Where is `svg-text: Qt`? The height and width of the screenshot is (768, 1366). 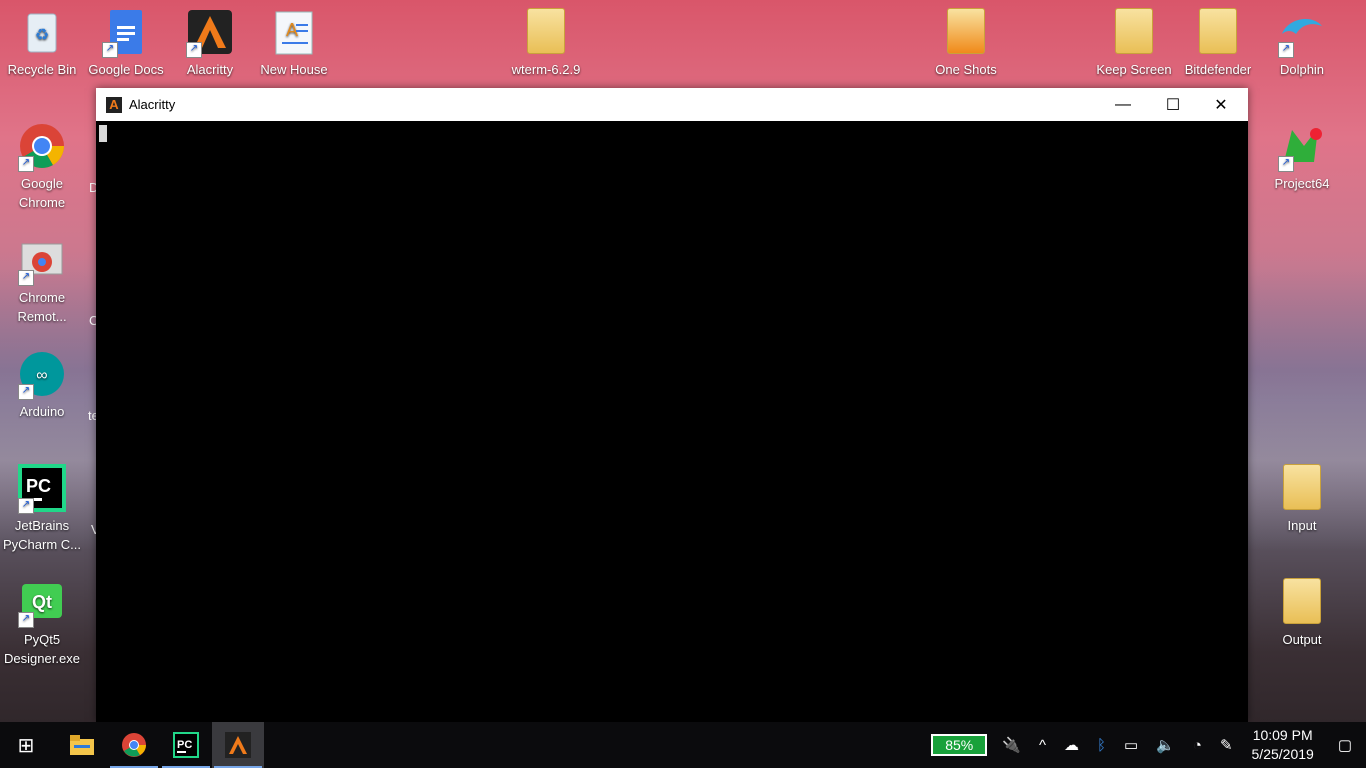
svg-text: Qt is located at coordinates (42, 602).